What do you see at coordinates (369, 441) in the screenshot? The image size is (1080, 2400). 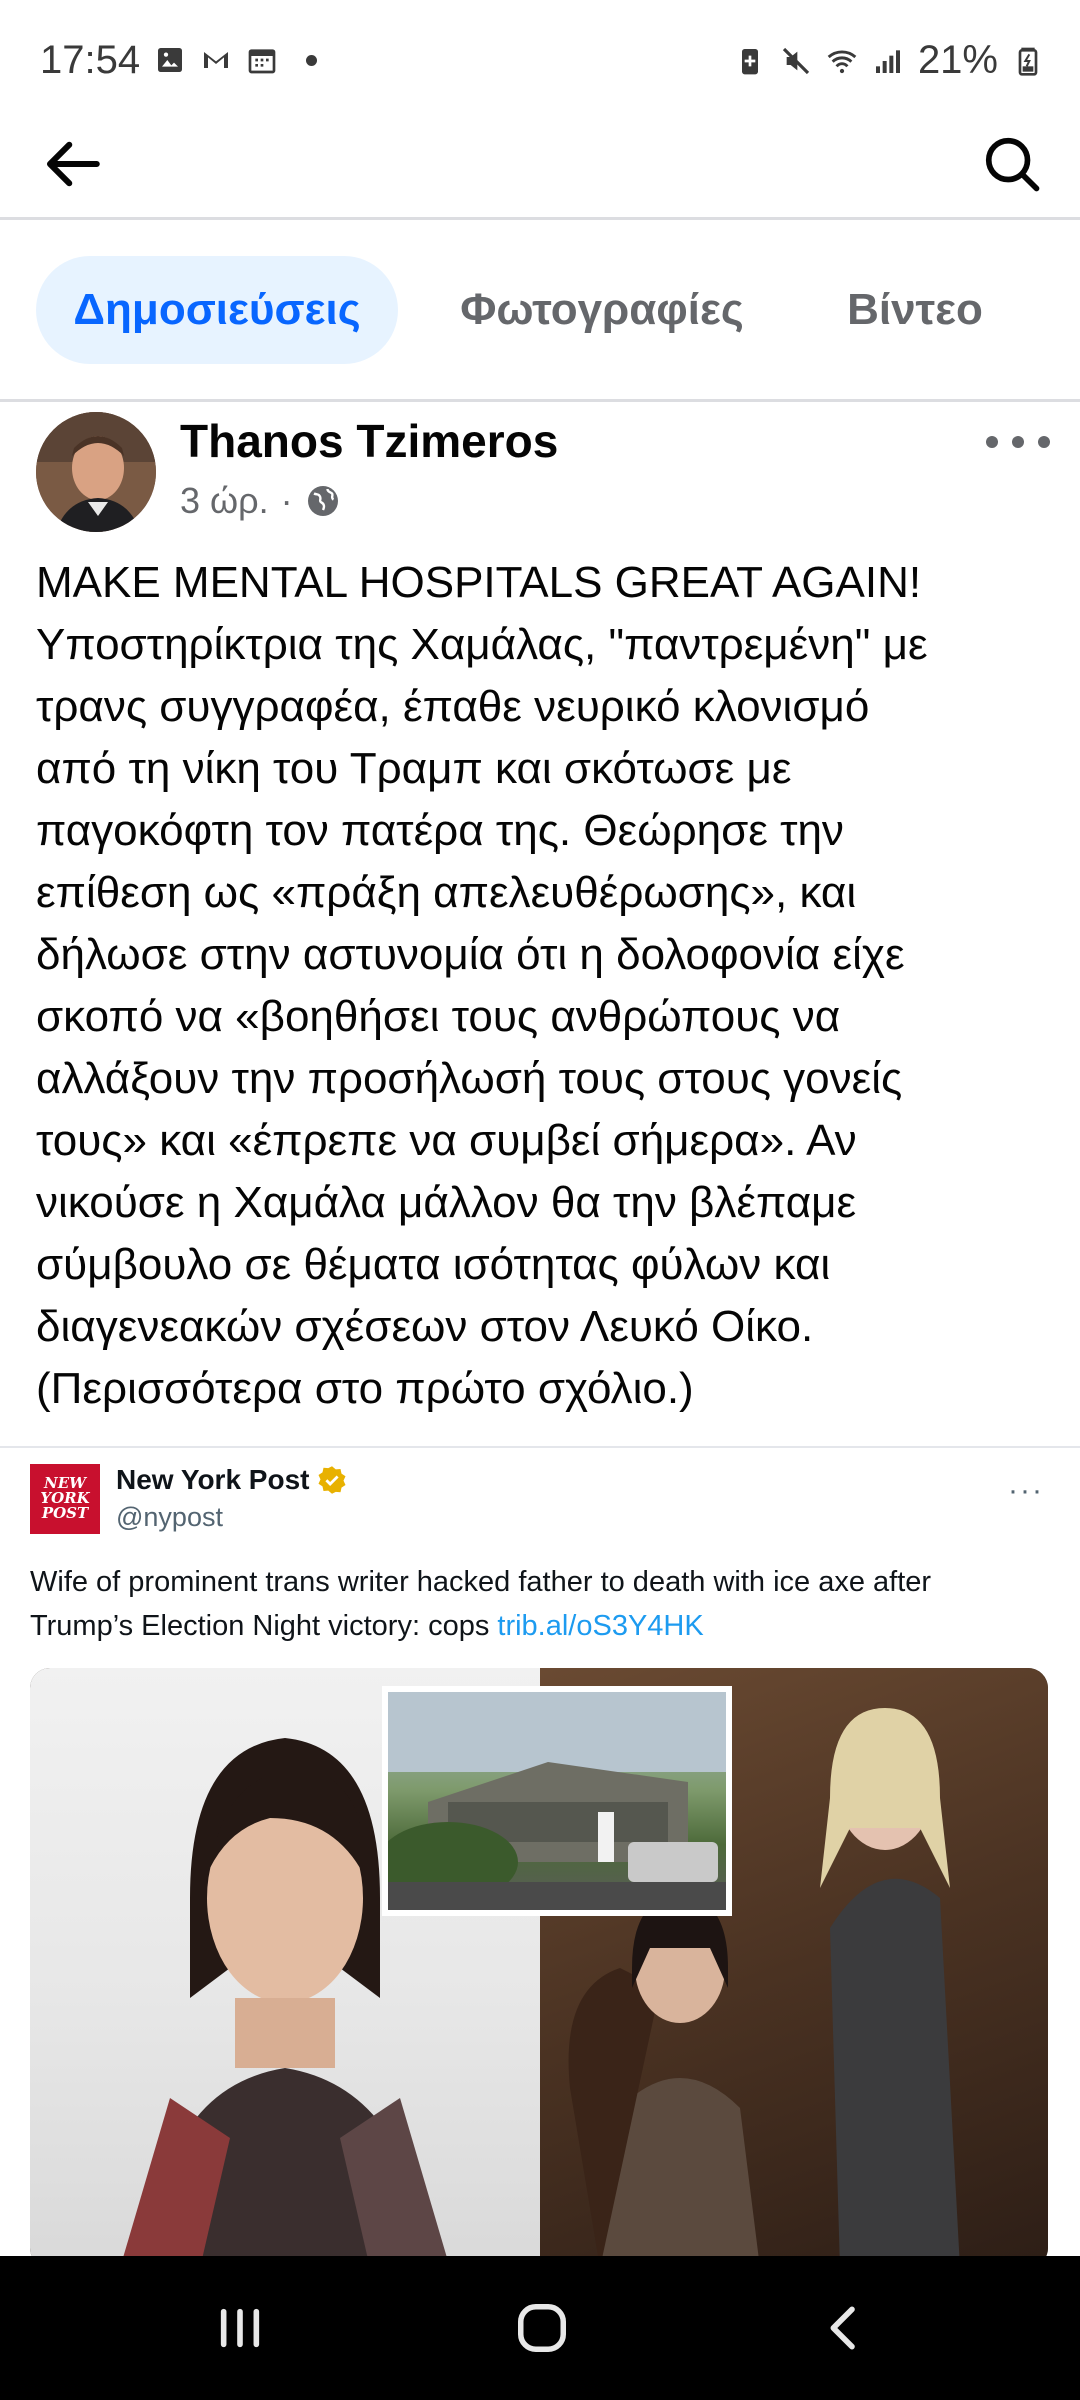 I see `author-name: Thanos Tzimeros` at bounding box center [369, 441].